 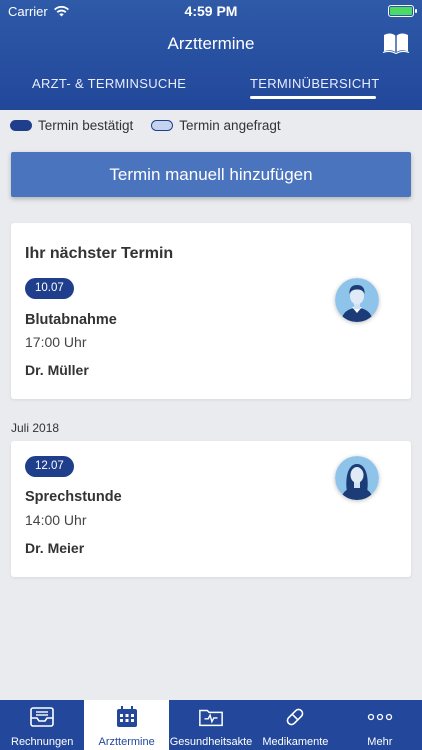 I want to click on next-appointment-heading: Ihr nächster Termin, so click(x=99, y=253).